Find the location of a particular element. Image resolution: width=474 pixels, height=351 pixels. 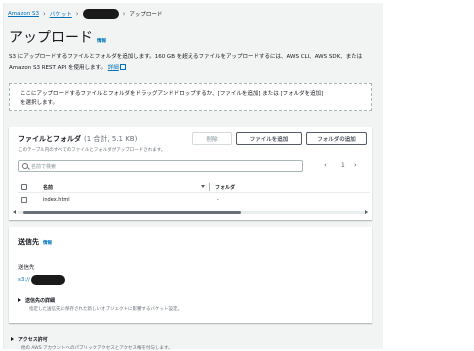

breadcrumb-amazon-s3: Amazon S3 is located at coordinates (23, 14).